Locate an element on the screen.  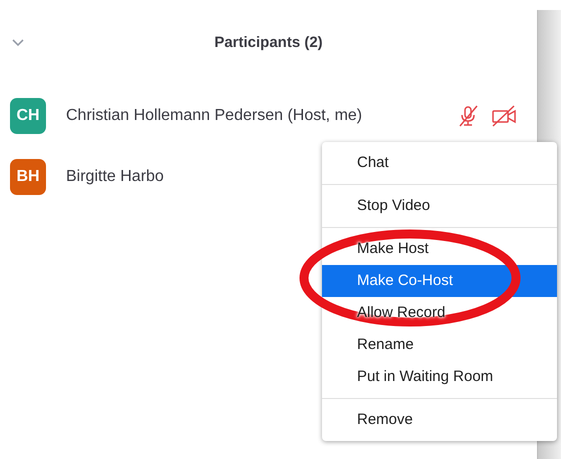
avatar: CH is located at coordinates (28, 116).